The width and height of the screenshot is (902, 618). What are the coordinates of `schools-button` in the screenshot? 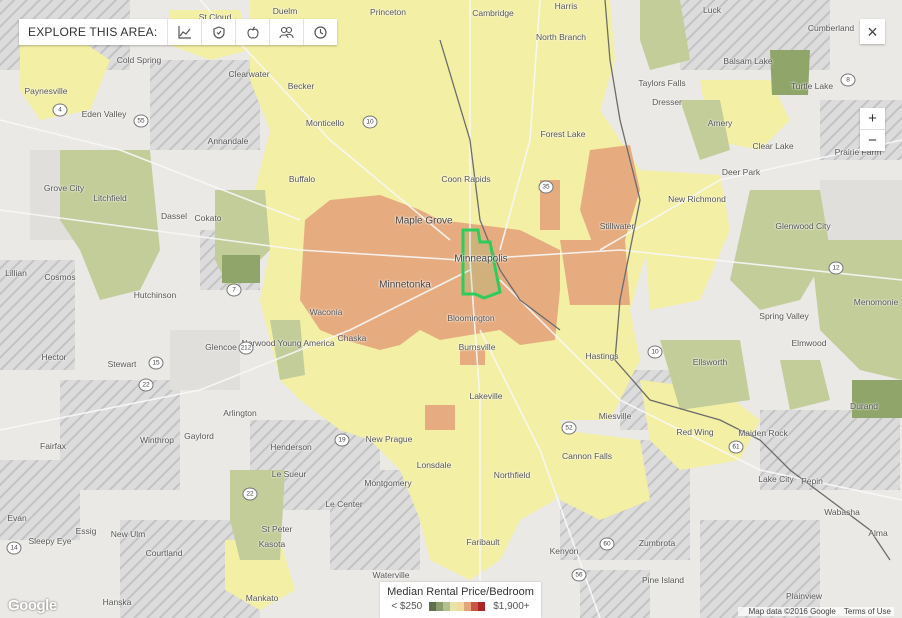 It's located at (252, 32).